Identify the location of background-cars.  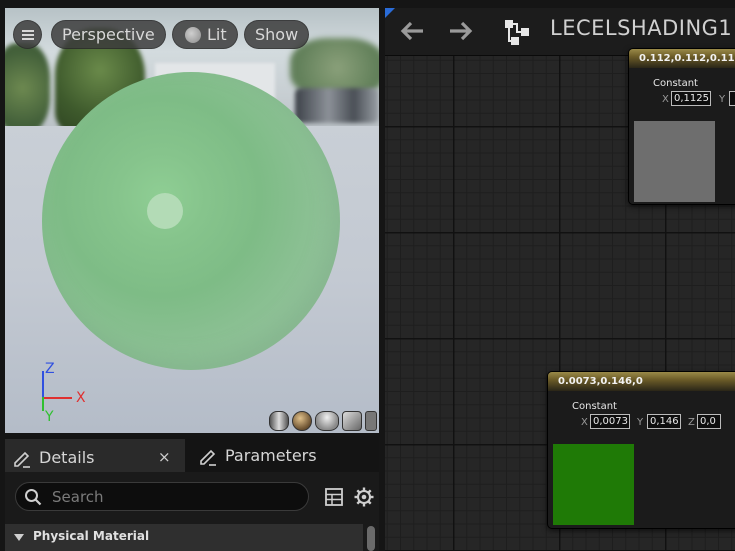
(337, 105).